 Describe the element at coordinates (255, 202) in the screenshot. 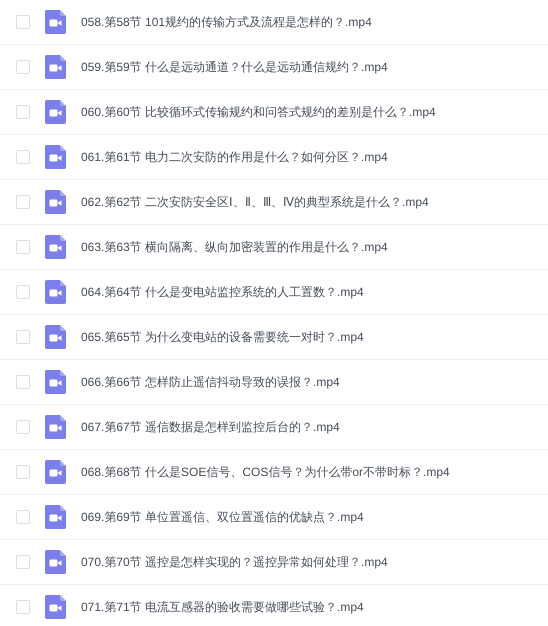

I see `file-name: 062.第62节 二次安防安全区Ⅰ、Ⅱ、Ⅲ、Ⅳ的典型系统是什么？.mp4` at that location.